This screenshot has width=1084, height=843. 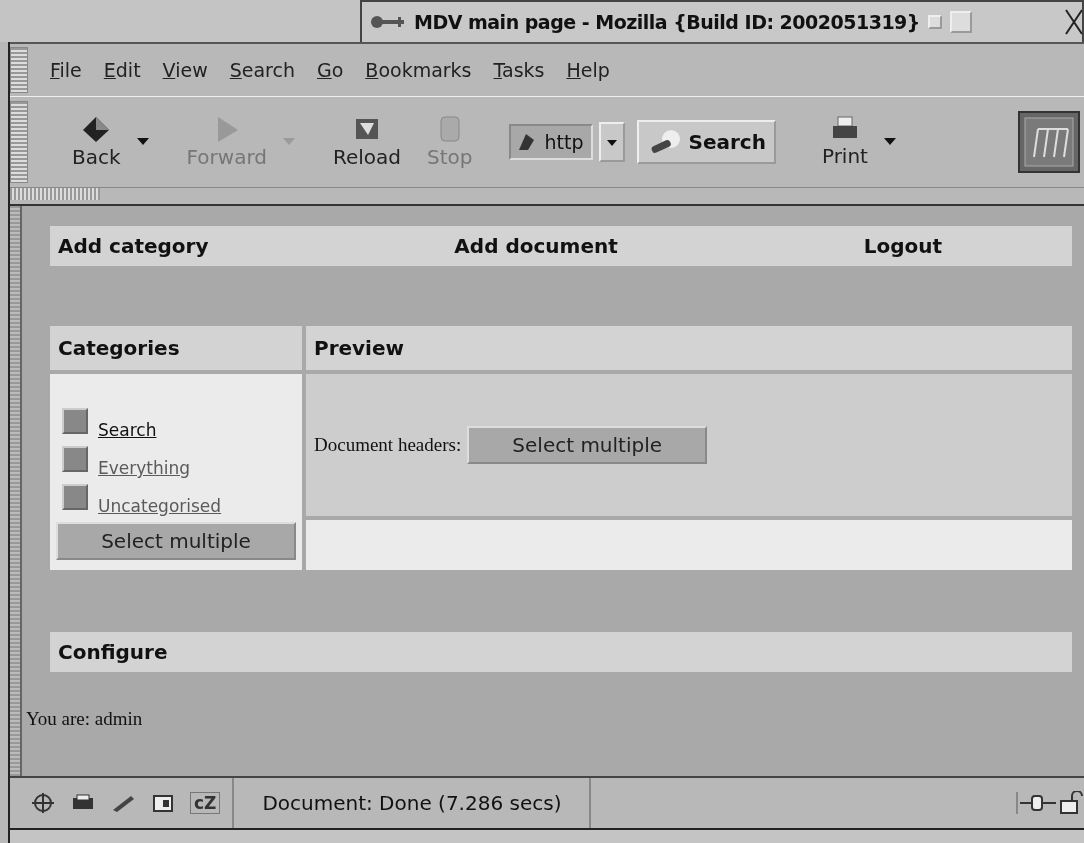 What do you see at coordinates (127, 431) in the screenshot?
I see `category-link: Search` at bounding box center [127, 431].